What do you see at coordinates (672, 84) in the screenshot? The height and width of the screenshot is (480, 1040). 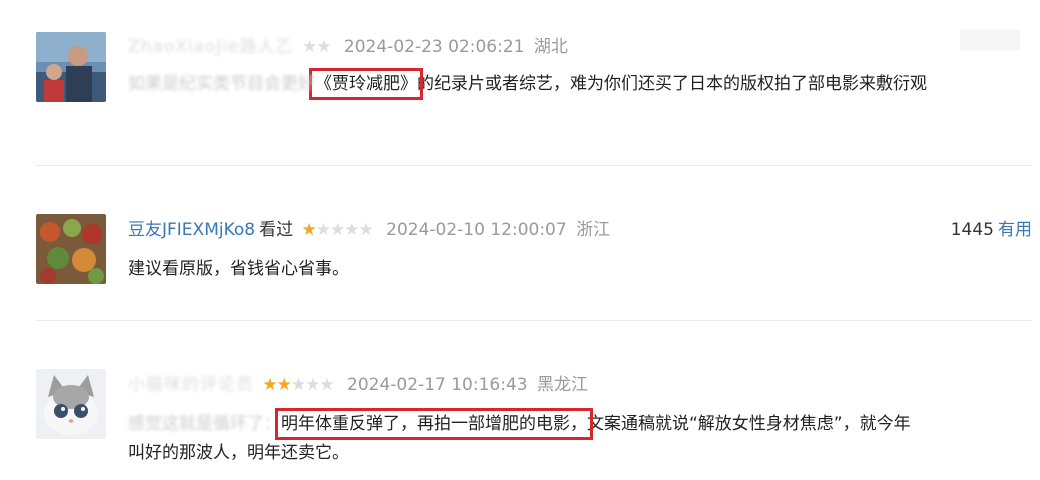 I see `comment-text-rest: 的纪录片或者综艺，难为你们还买了日本的版权拍了部电影来敷衍观` at bounding box center [672, 84].